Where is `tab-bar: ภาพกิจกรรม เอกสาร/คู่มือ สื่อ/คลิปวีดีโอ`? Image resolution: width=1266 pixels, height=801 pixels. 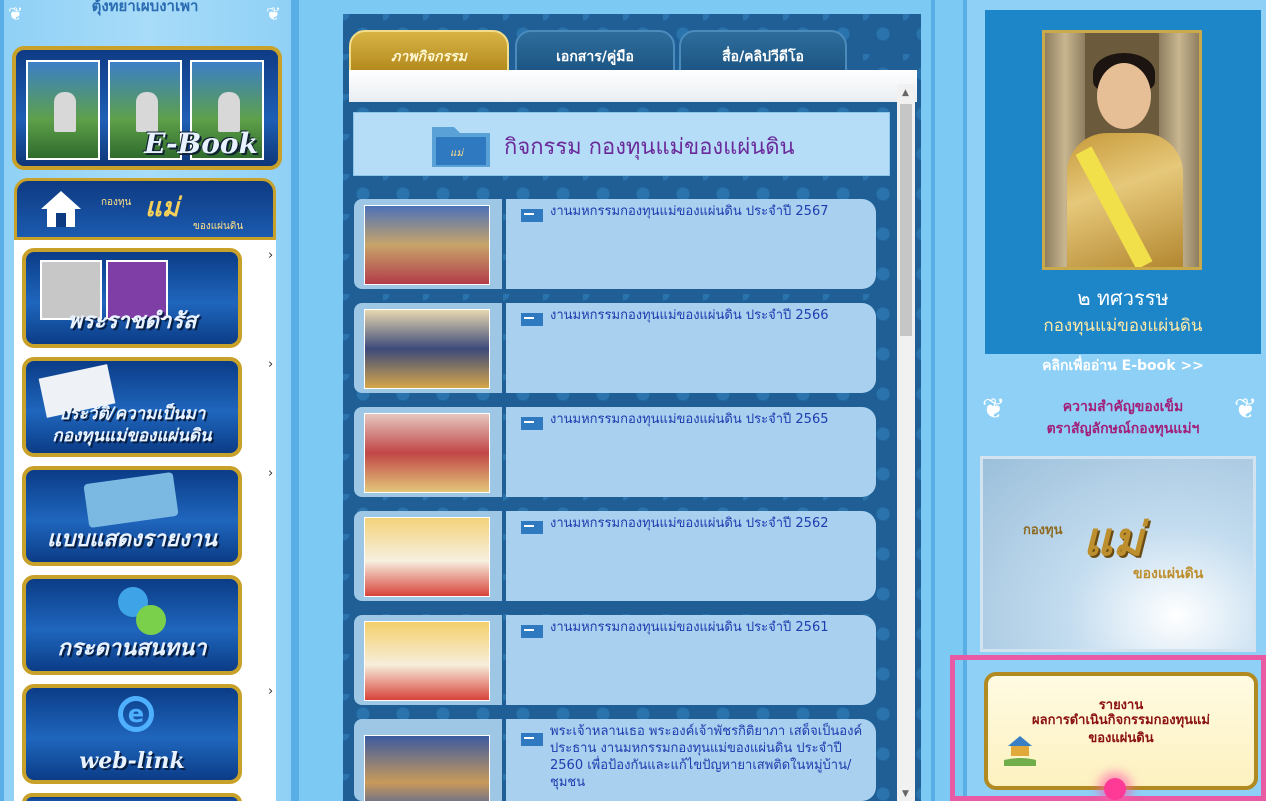
tab-bar: ภาพกิจกรรม เอกสาร/คู่มือ สื่อ/คลิปวีดีโอ is located at coordinates (633, 52).